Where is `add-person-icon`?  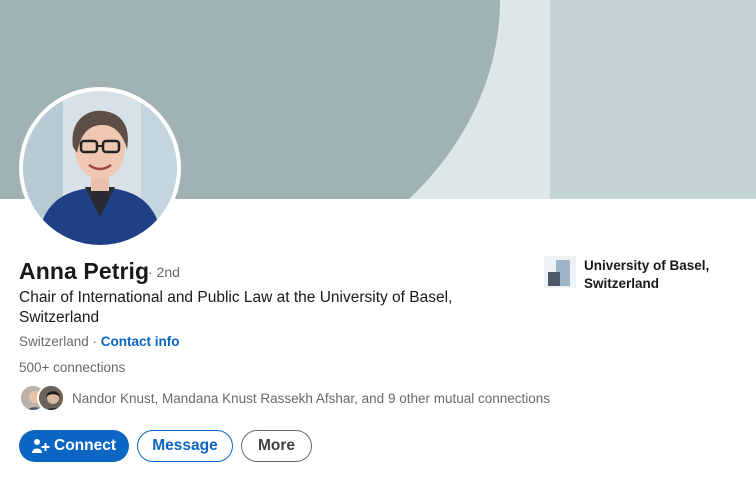 add-person-icon is located at coordinates (41, 446).